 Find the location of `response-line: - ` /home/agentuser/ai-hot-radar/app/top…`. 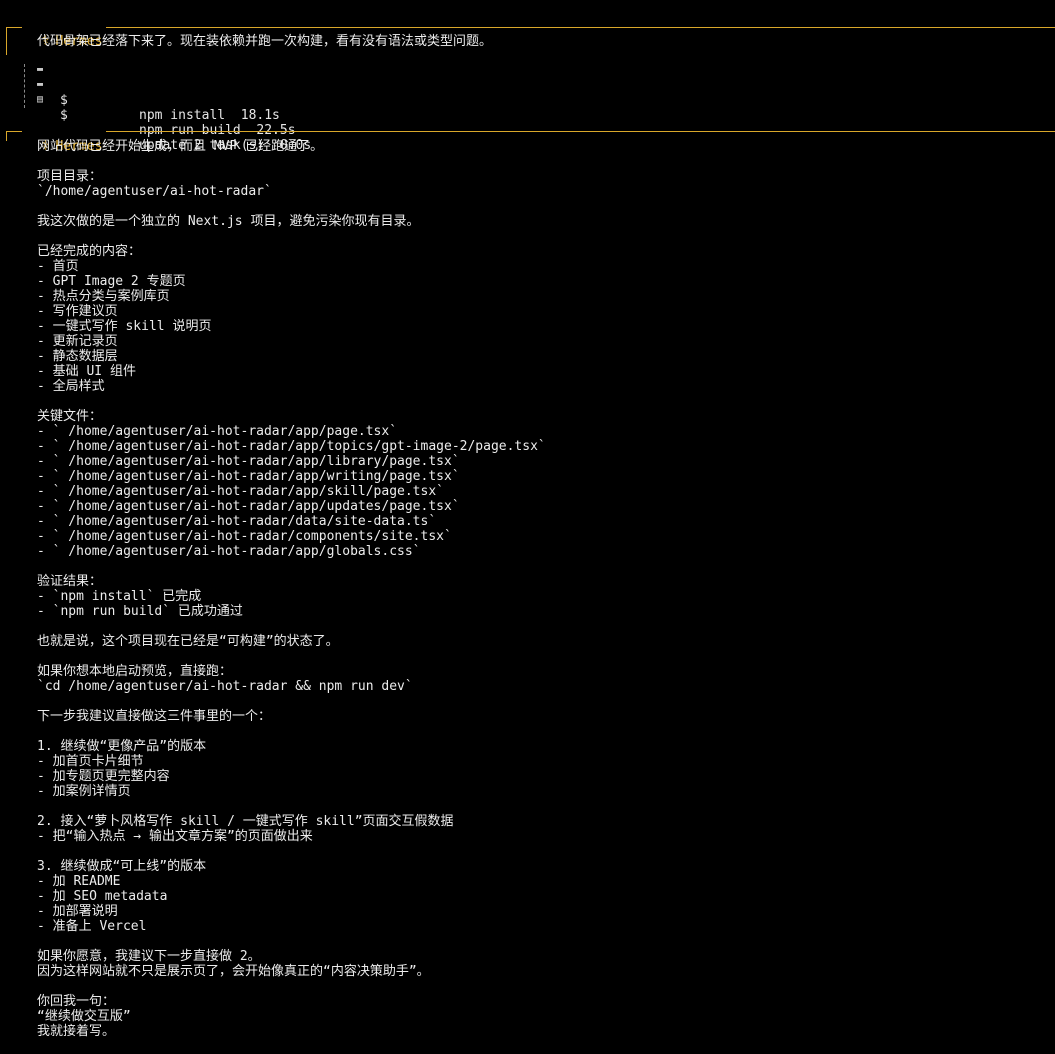

response-line: - ` /home/agentuser/ai-hot-radar/app/top… is located at coordinates (291, 446).